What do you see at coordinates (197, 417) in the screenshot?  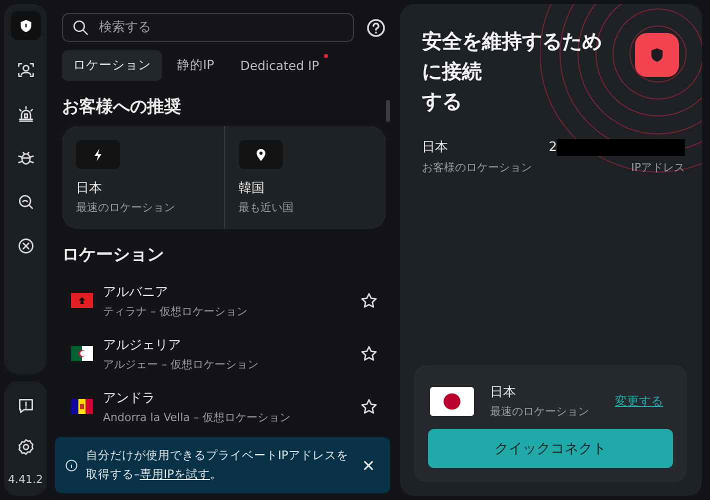 I see `location-detail: Andorra la Vella – 仮想ロケーション` at bounding box center [197, 417].